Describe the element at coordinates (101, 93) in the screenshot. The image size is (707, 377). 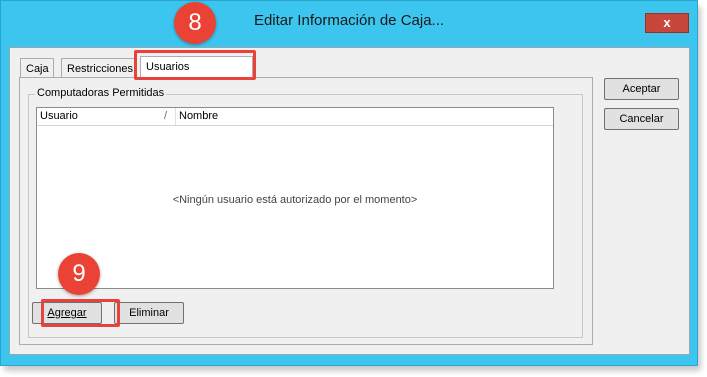
I see `group-label: Computadoras Permitidas` at that location.